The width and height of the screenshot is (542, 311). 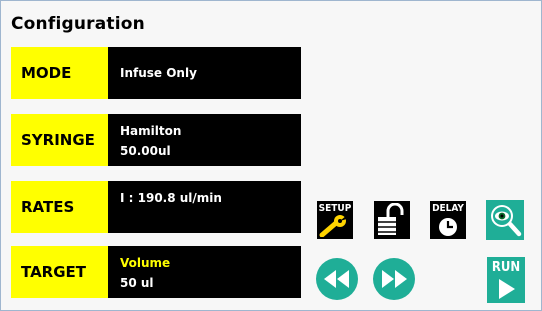 I want to click on syringe-row: SYRINGE Hamilton 50.00ul, so click(x=156, y=140).